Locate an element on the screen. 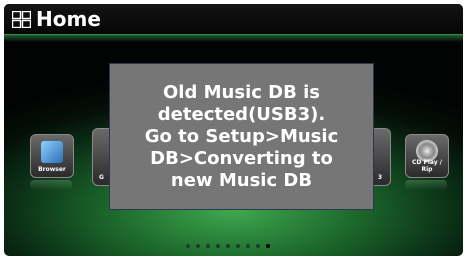 The width and height of the screenshot is (467, 260). browser-icon is located at coordinates (52, 152).